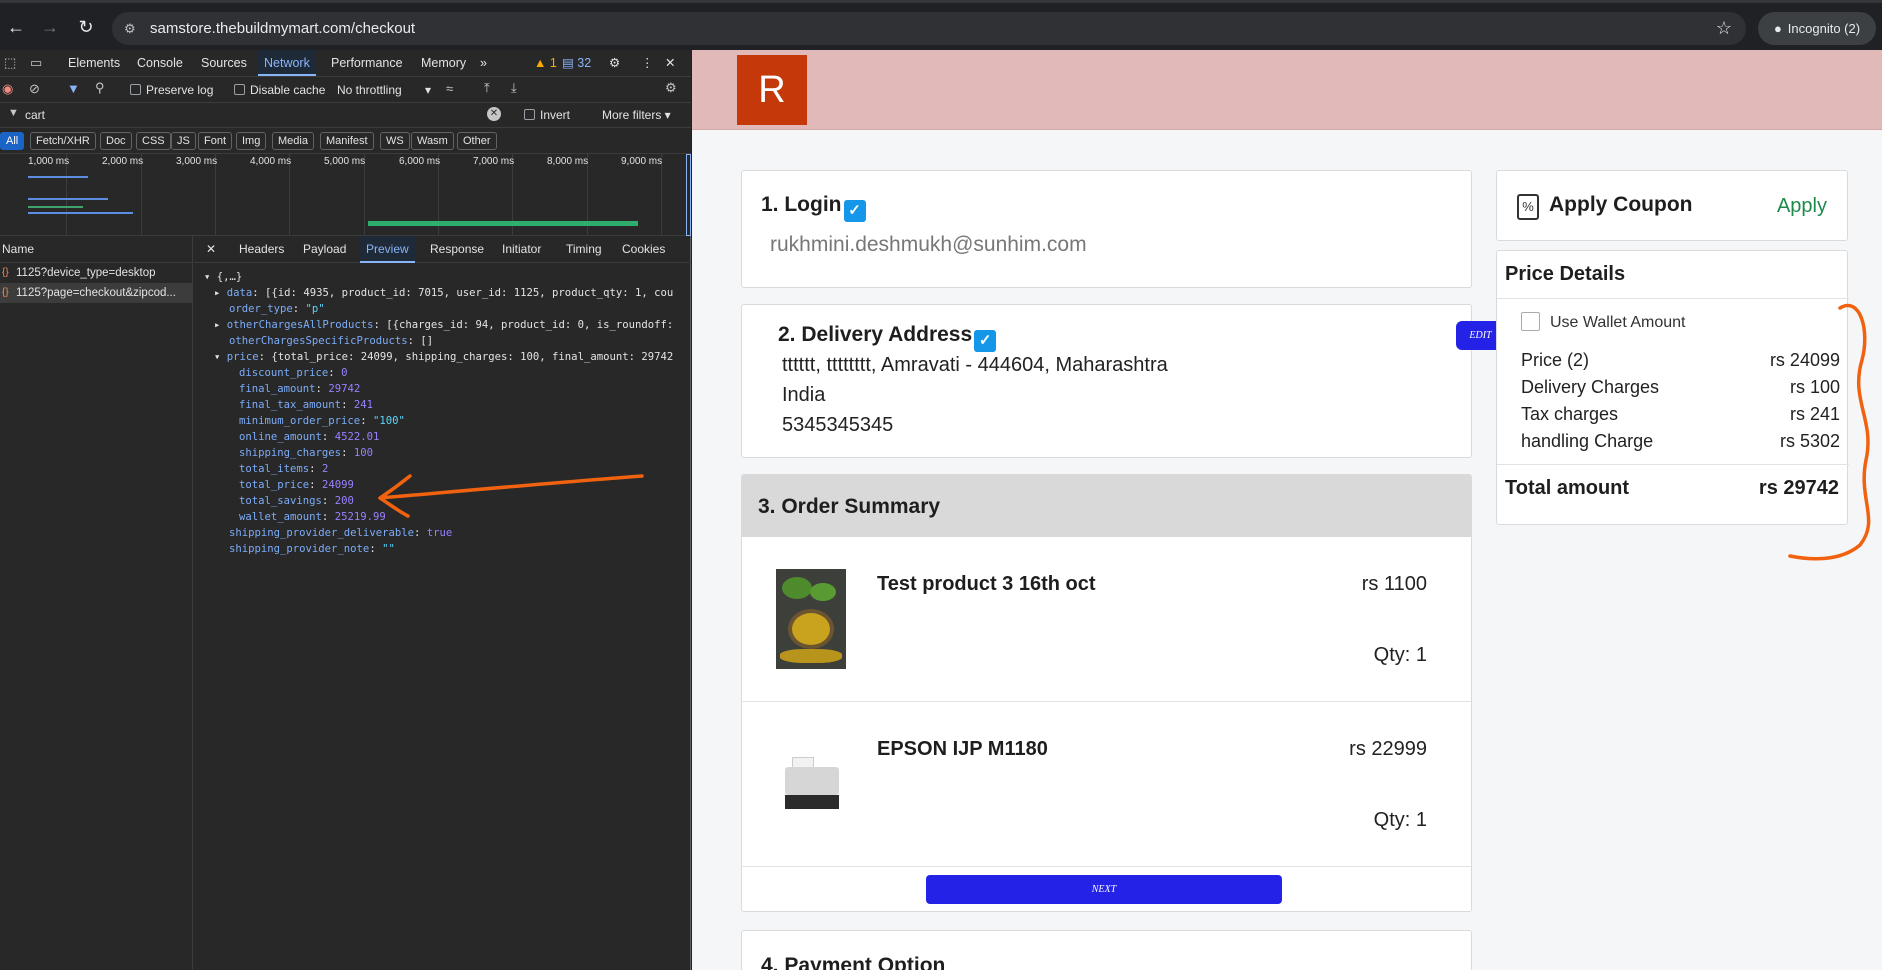 The height and width of the screenshot is (970, 1882). What do you see at coordinates (643, 249) in the screenshot?
I see `tab-cookies: Cookies` at bounding box center [643, 249].